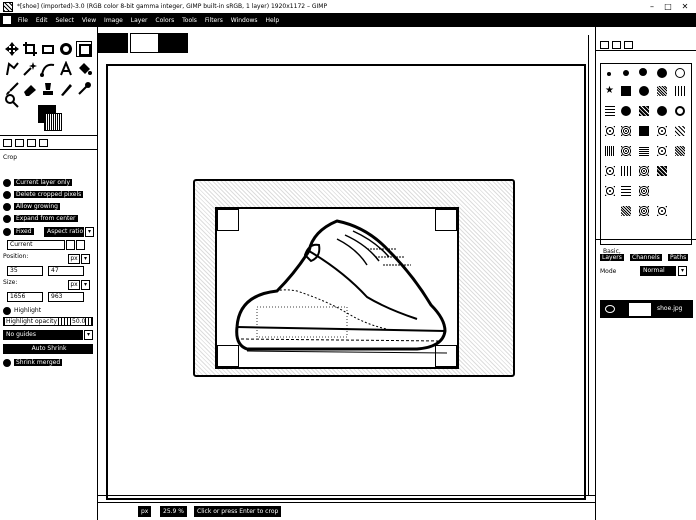 Image resolution: width=696 pixels, height=520 pixels. Describe the element at coordinates (591, 265) in the screenshot. I see `vertical-scrollbar` at that location.